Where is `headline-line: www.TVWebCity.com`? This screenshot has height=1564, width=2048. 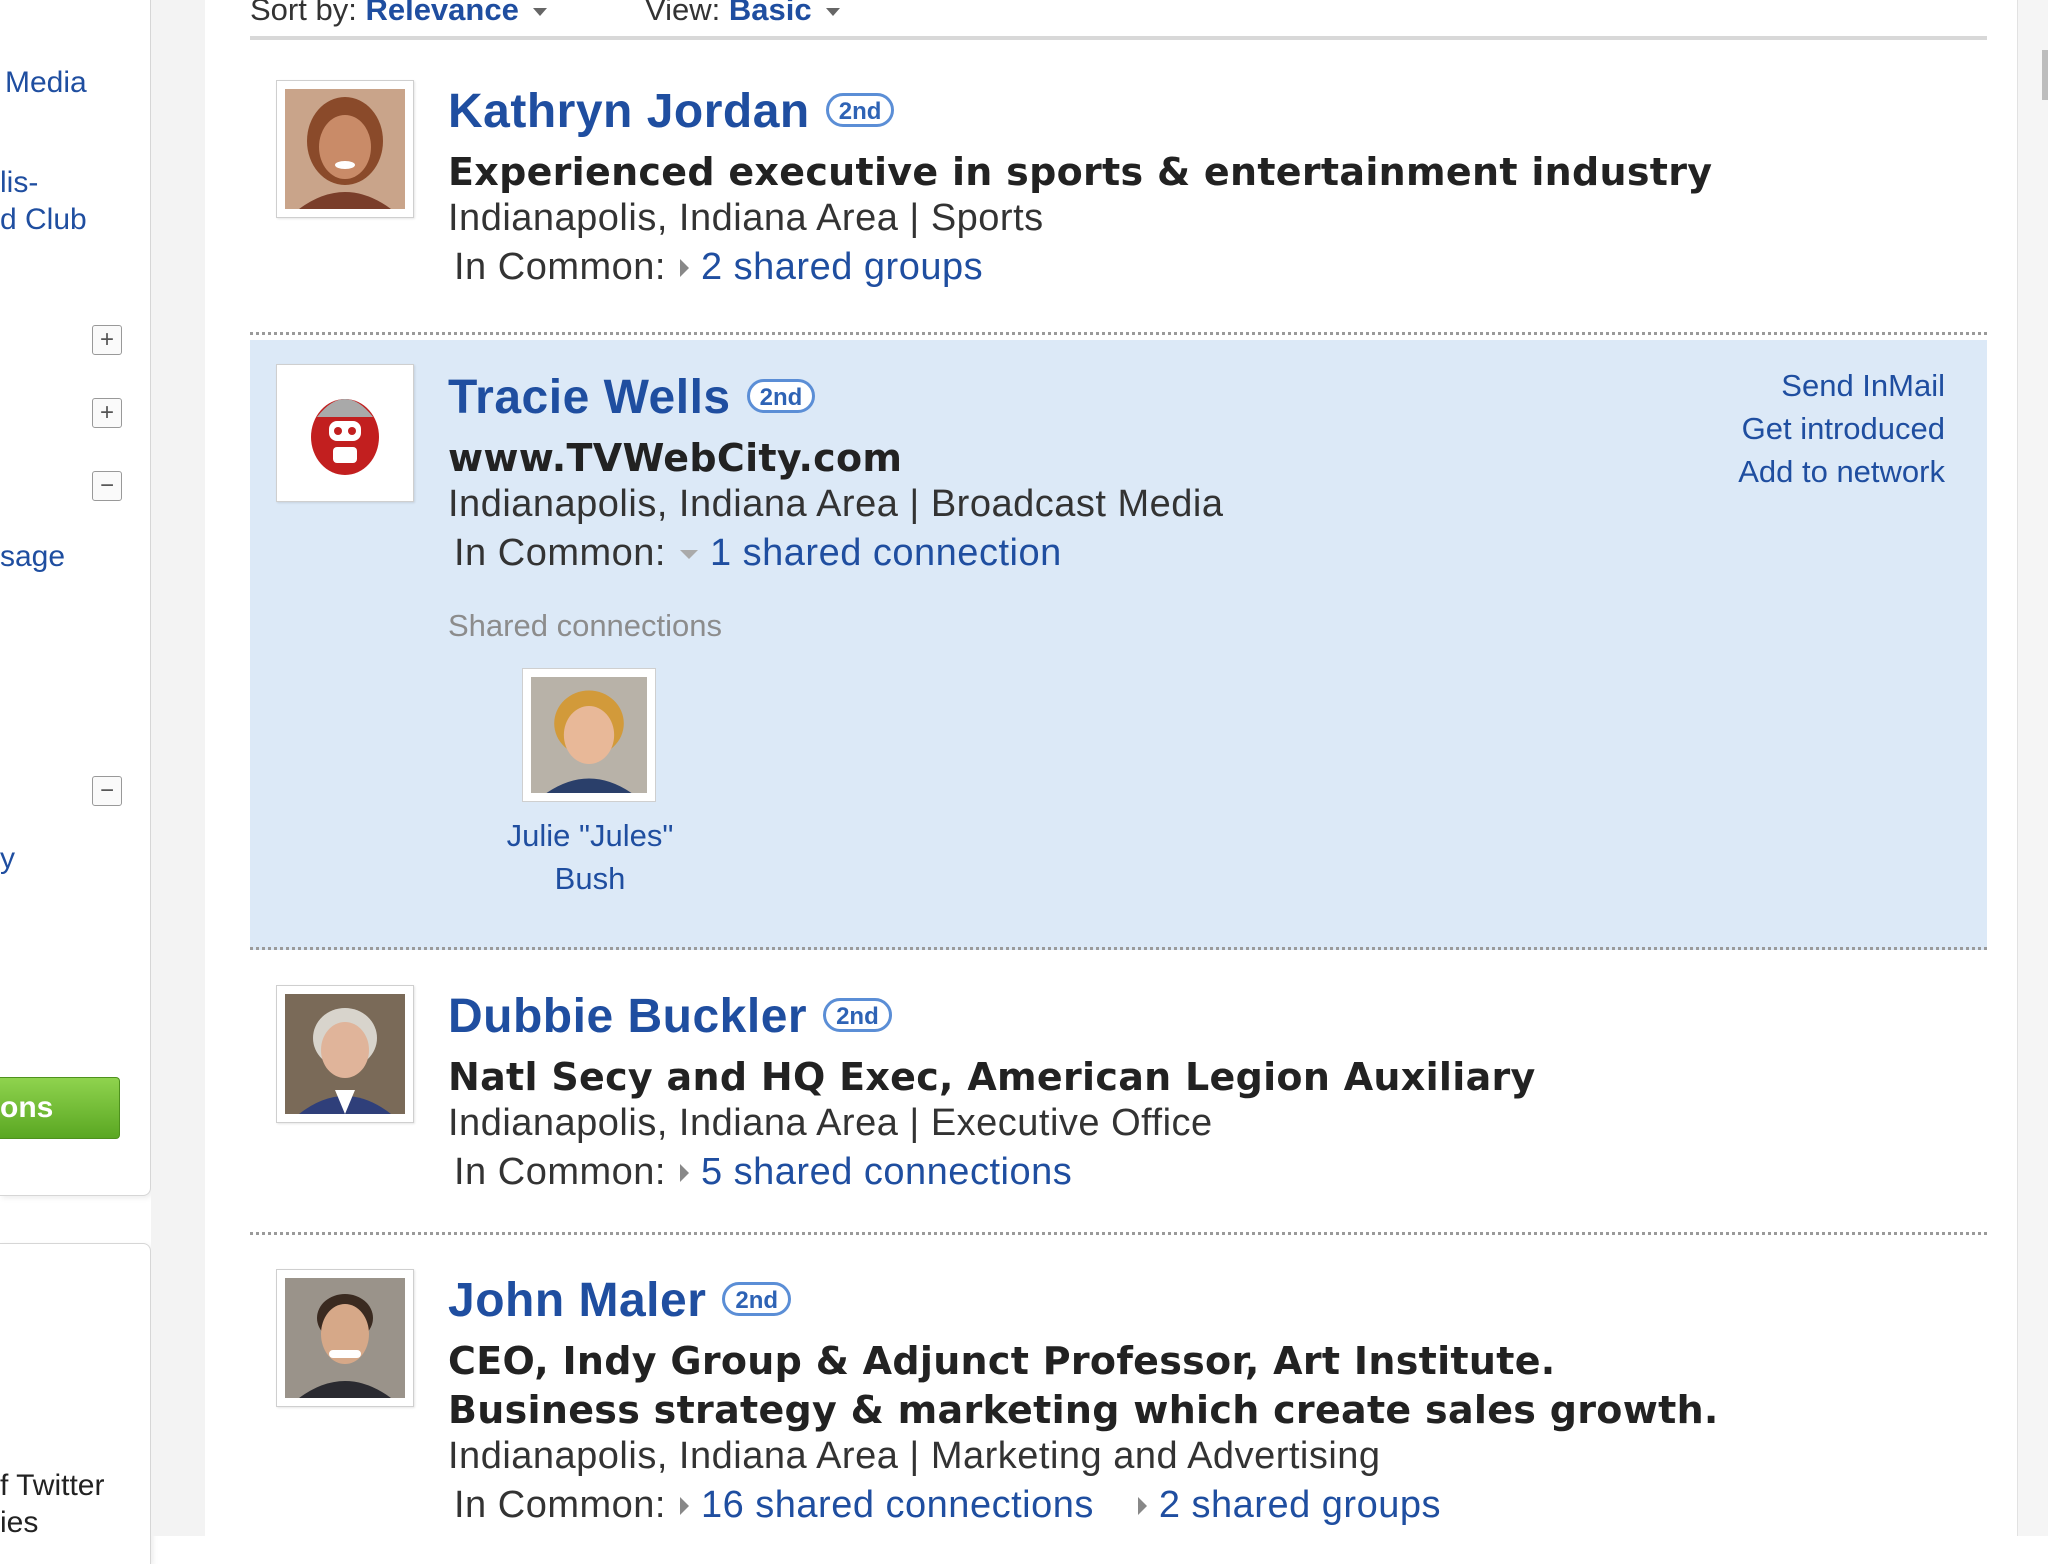
headline-line: www.TVWebCity.com is located at coordinates (675, 458).